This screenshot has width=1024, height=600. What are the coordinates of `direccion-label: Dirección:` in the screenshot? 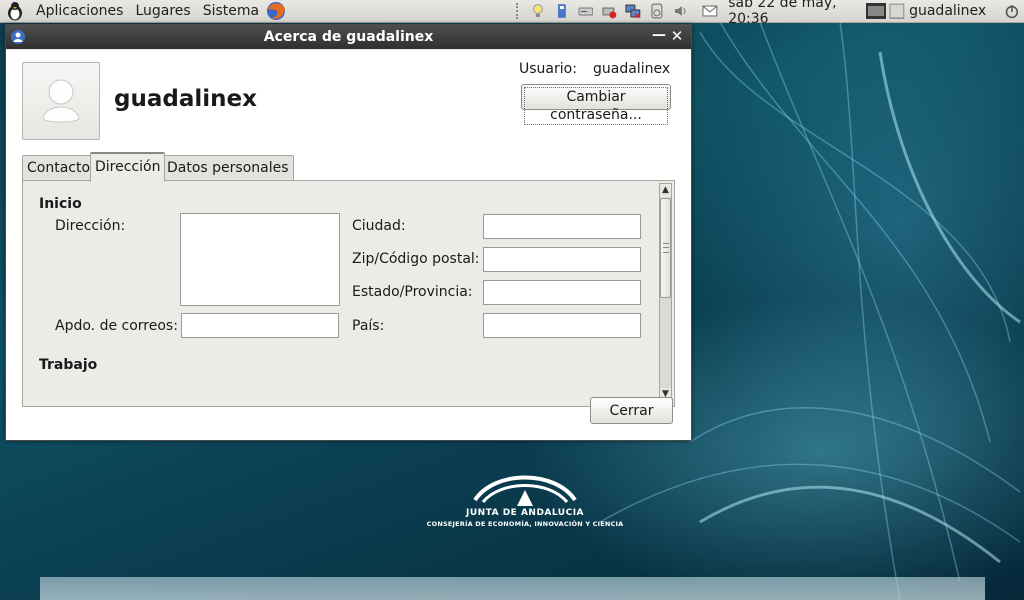 It's located at (90, 226).